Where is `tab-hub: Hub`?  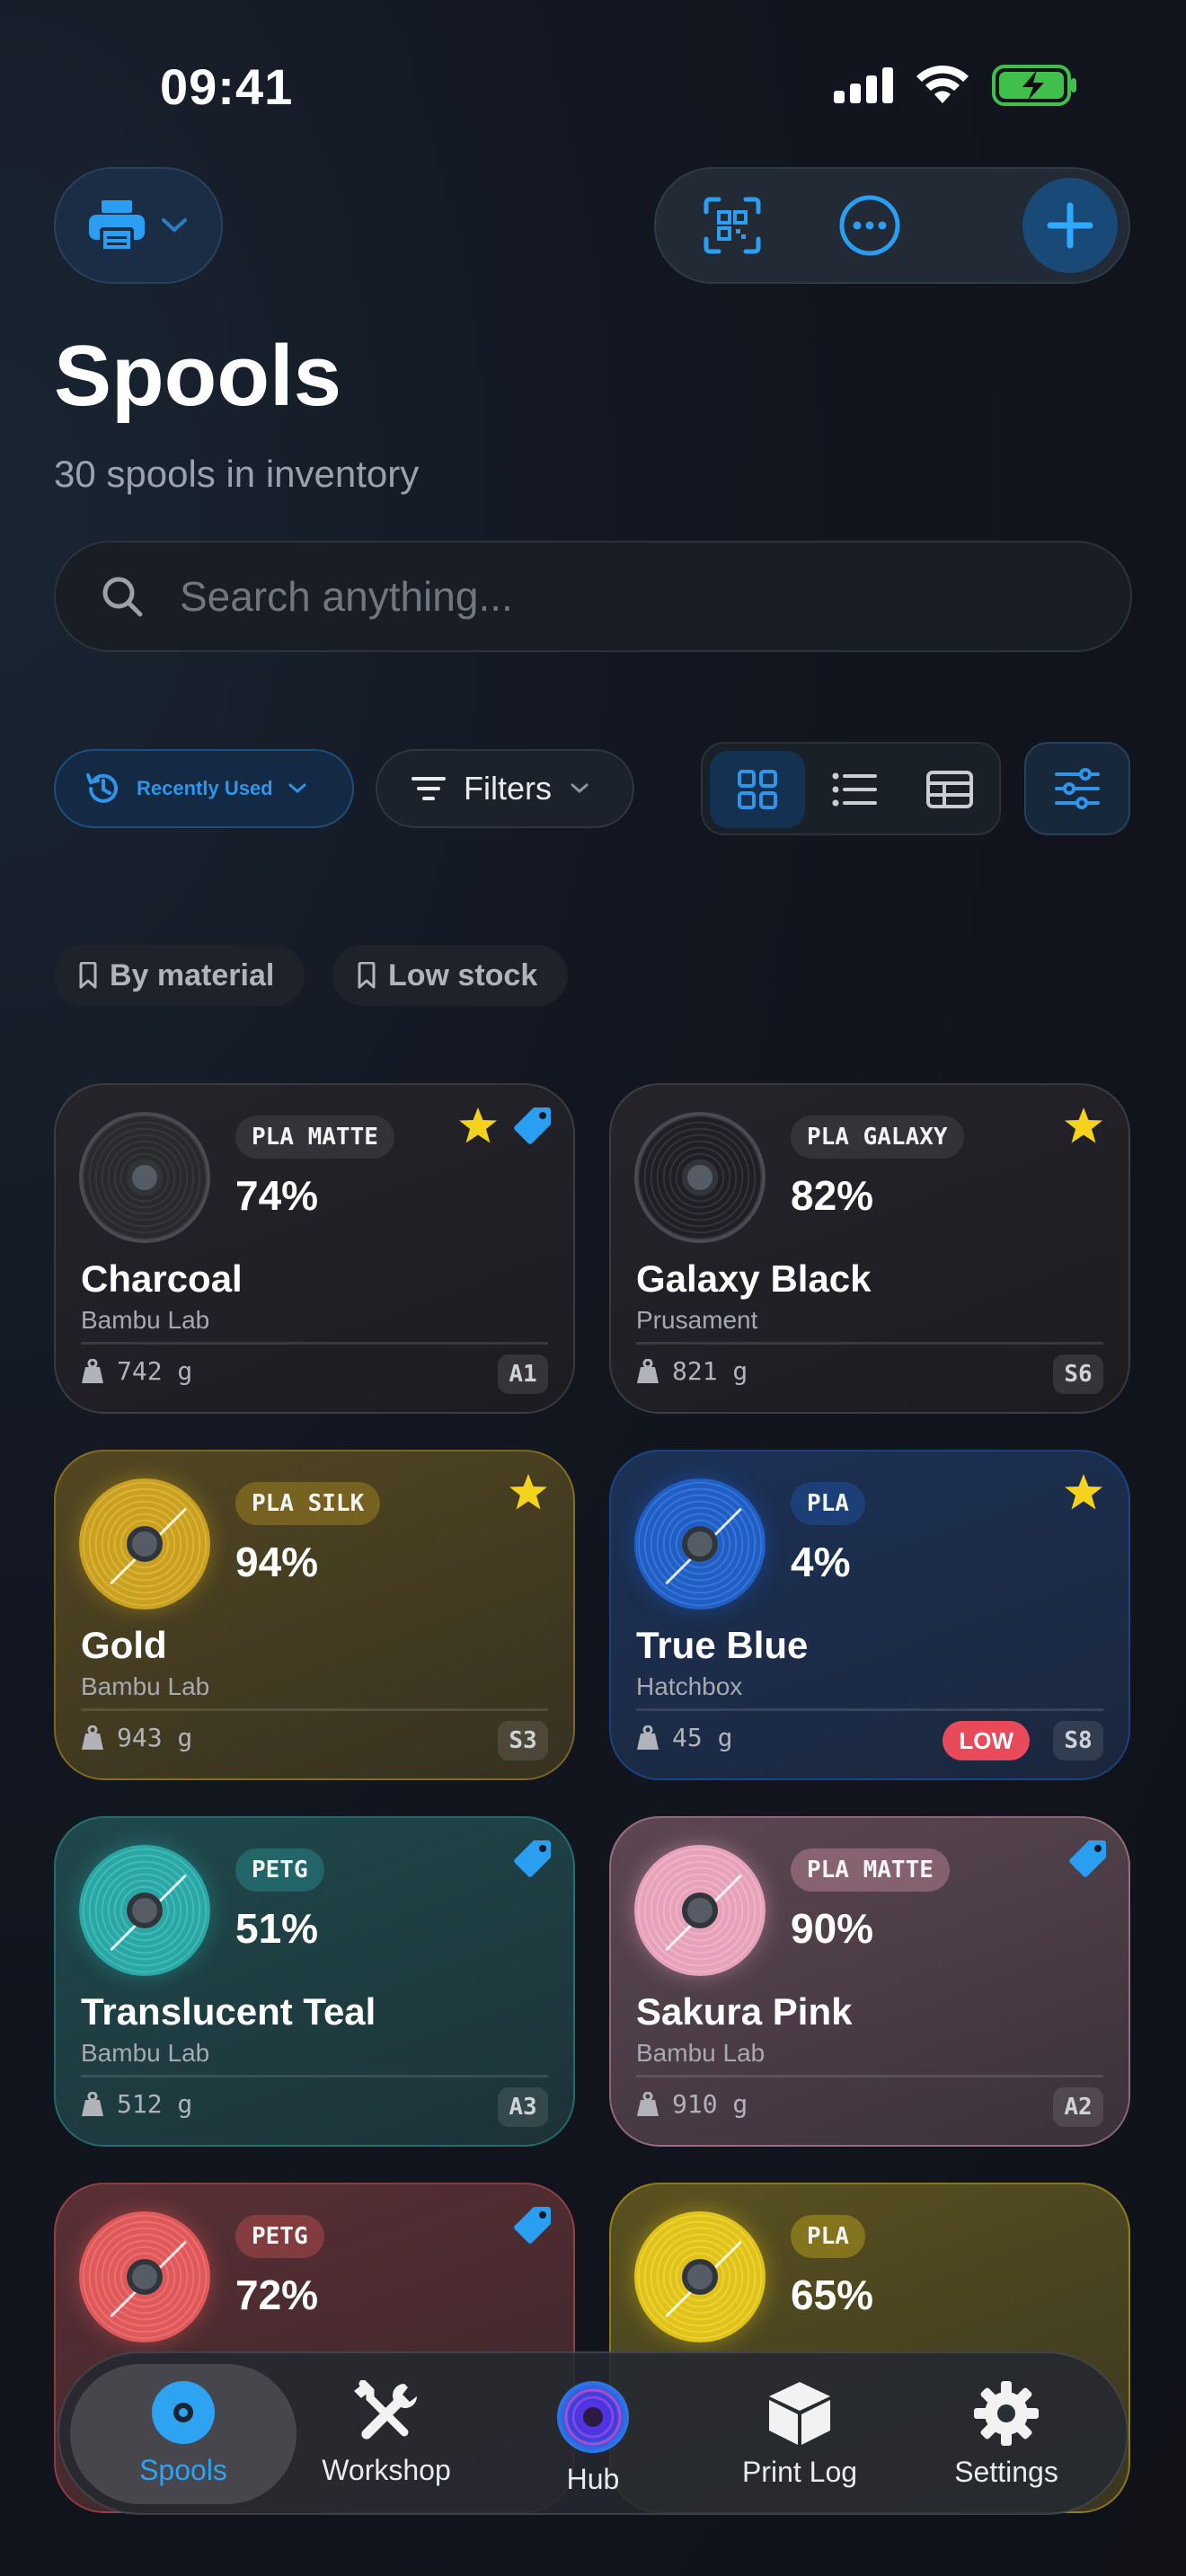 tab-hub: Hub is located at coordinates (593, 2438).